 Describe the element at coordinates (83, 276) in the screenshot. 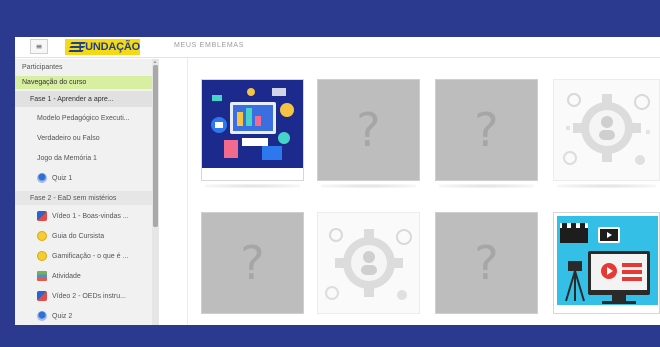

I see `sidebar-item-atividade: Atividade` at that location.